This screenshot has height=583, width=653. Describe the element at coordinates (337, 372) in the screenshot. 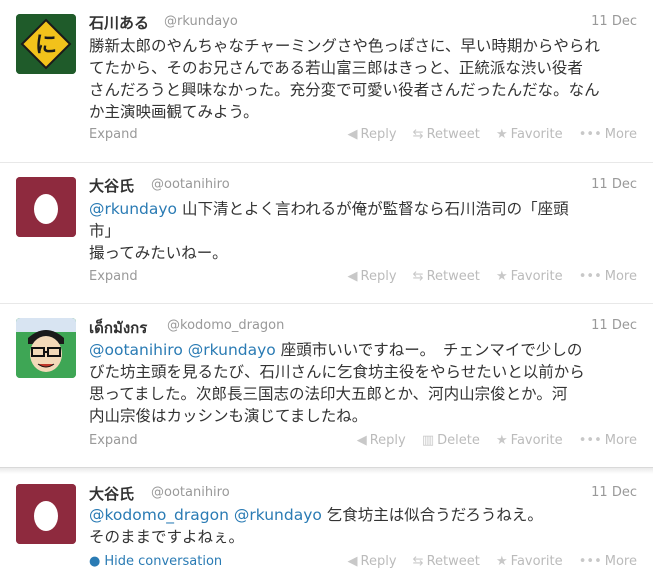

I see `tweet-text-line: びた坊主頭を見るたび、石川さんに乞食坊主役をやらせたいと以前から` at that location.